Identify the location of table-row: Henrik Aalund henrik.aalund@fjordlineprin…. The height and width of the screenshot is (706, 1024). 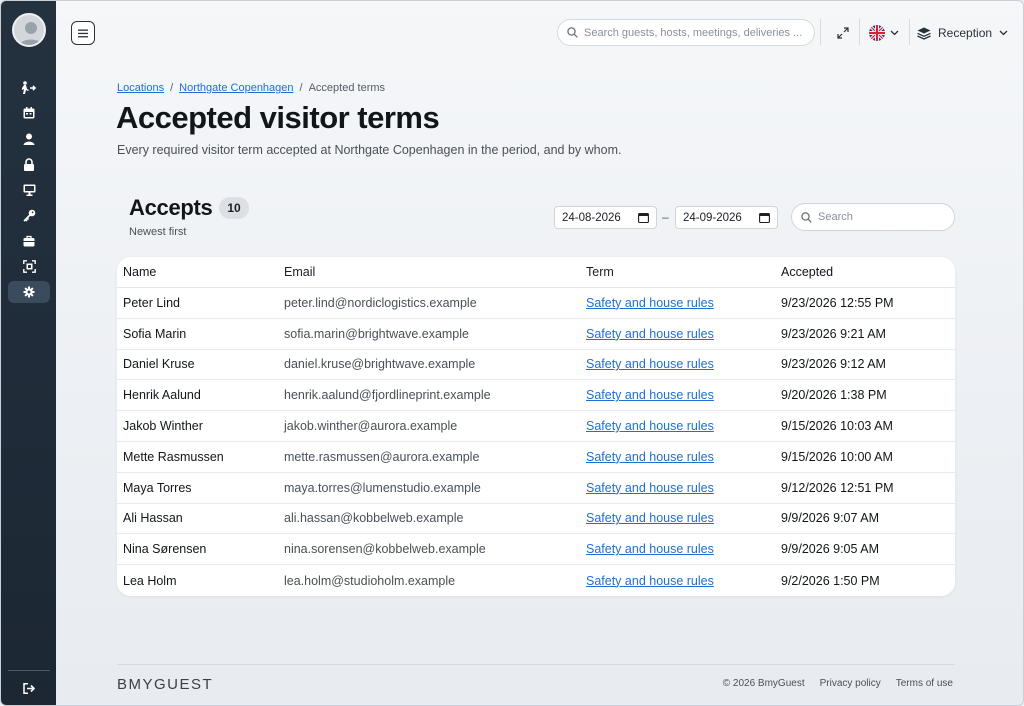
(536, 396).